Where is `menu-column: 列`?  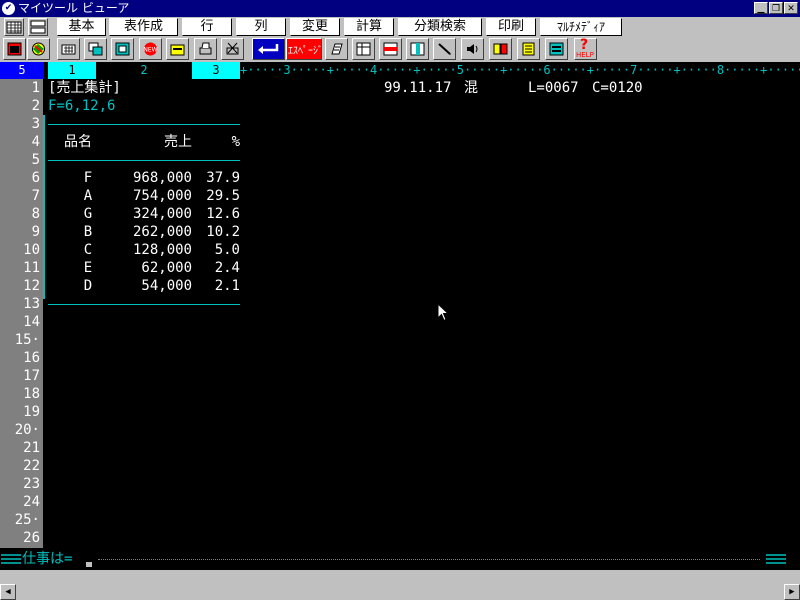
menu-column: 列 is located at coordinates (261, 27).